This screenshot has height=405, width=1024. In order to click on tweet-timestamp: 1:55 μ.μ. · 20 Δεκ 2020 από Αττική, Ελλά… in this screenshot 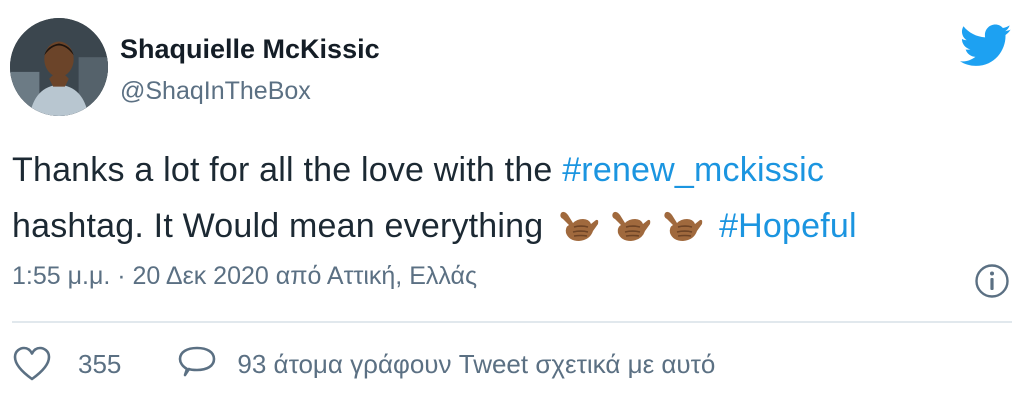, I will do `click(244, 276)`.